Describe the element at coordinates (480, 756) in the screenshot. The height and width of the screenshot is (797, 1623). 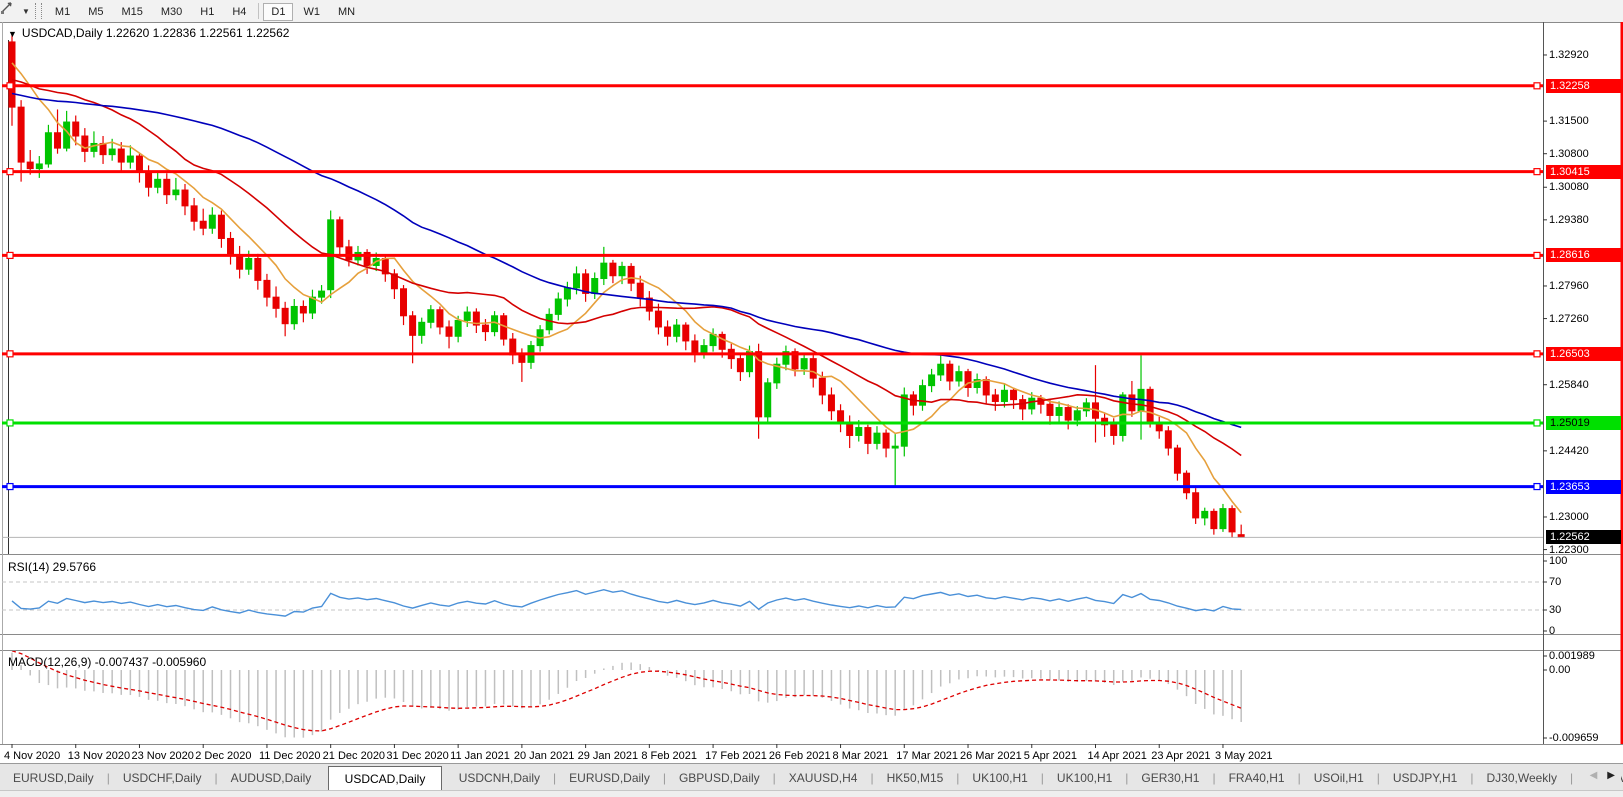
I see `date-label: 11 Jan 2021` at that location.